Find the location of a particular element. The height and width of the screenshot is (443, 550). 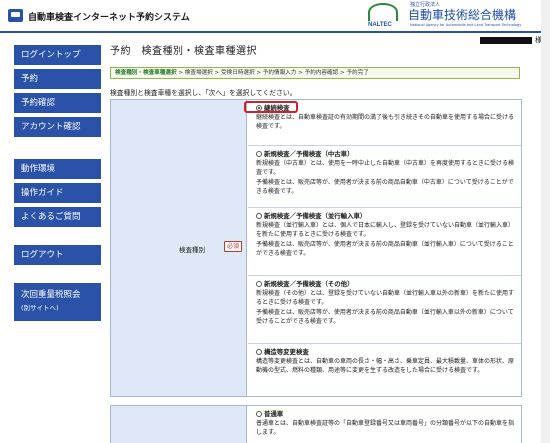

sidebar-item-logout: ログアウト is located at coordinates (57, 255).